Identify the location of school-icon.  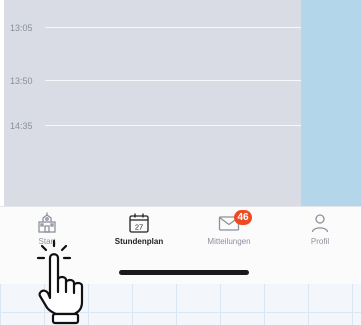
(47, 222).